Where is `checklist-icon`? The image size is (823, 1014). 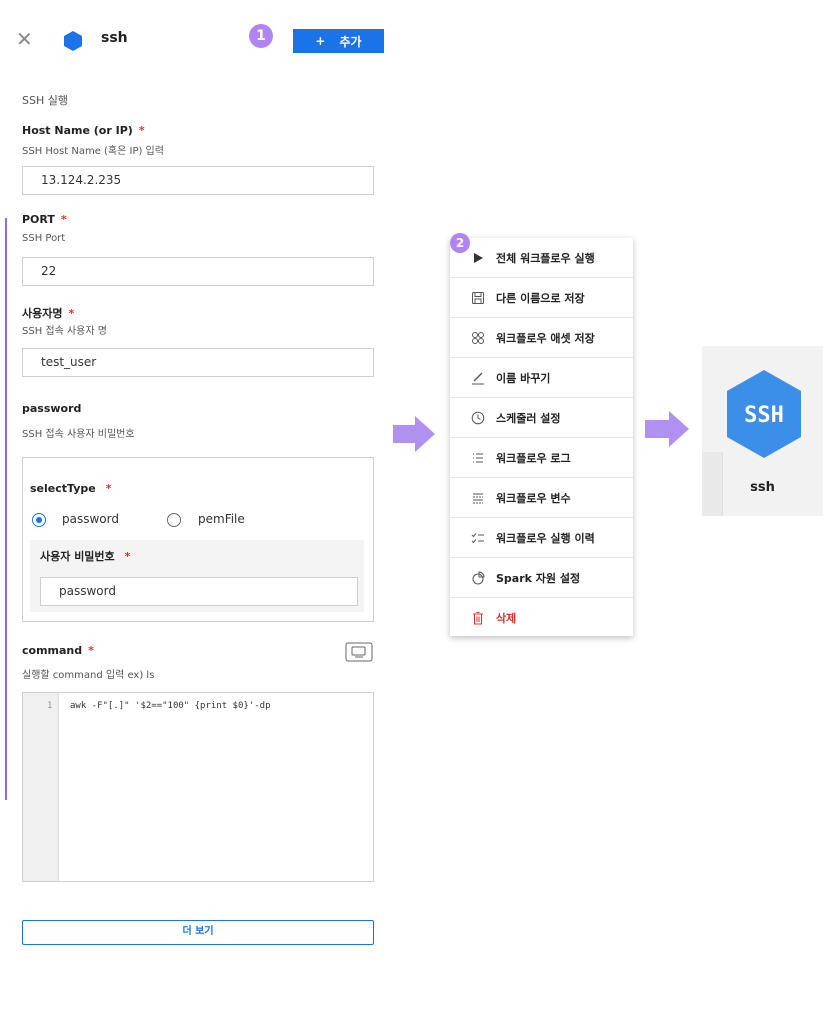
checklist-icon is located at coordinates (478, 538).